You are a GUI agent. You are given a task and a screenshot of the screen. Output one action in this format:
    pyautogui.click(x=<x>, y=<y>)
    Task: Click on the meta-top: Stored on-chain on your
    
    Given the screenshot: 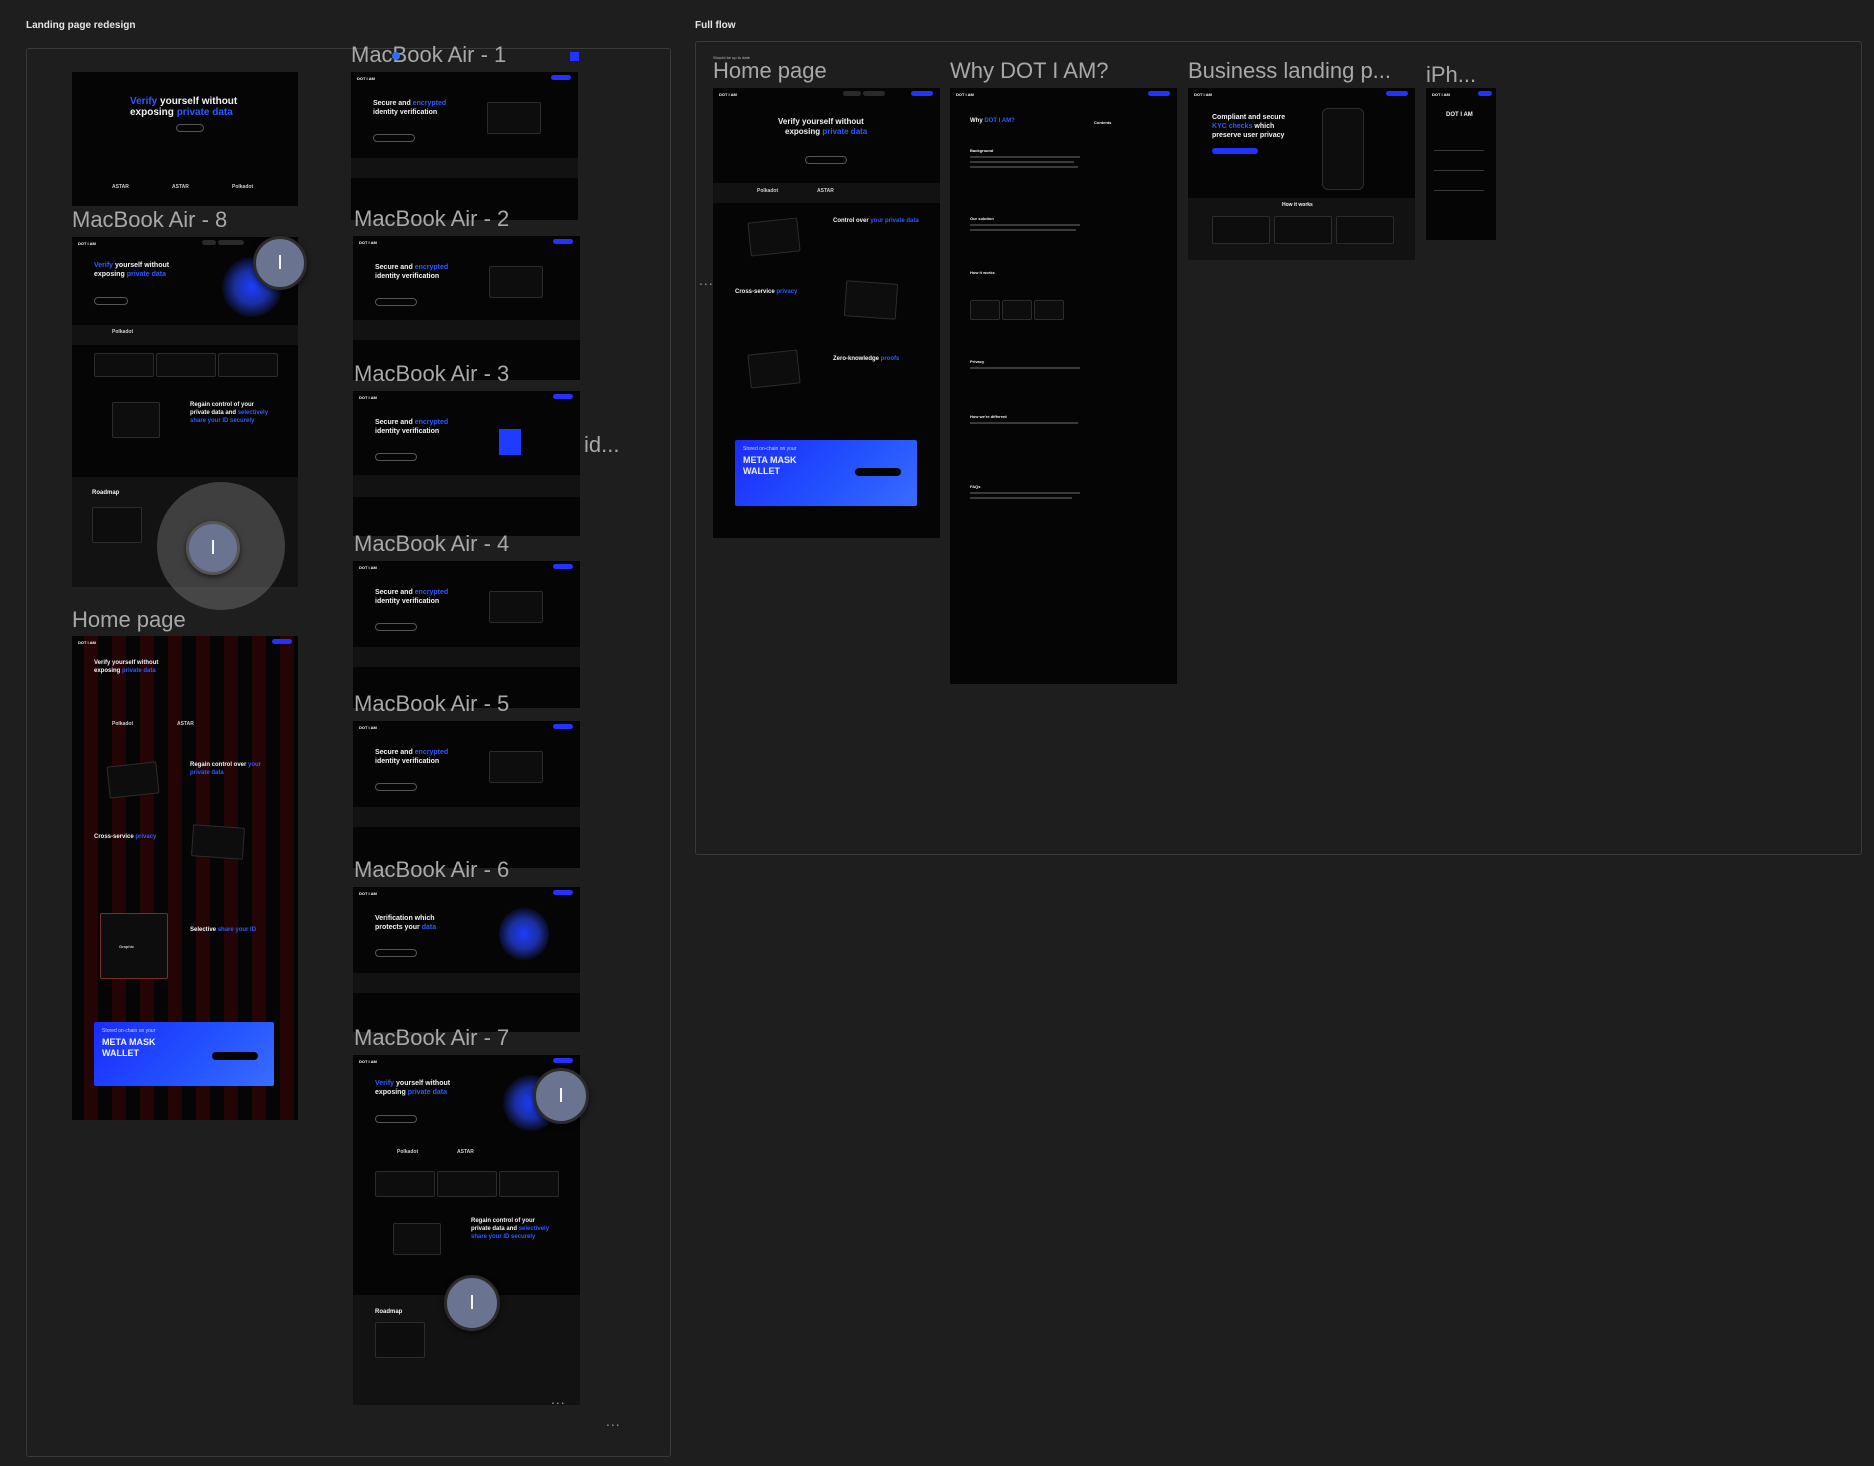 What is the action you would take?
    pyautogui.click(x=770, y=449)
    